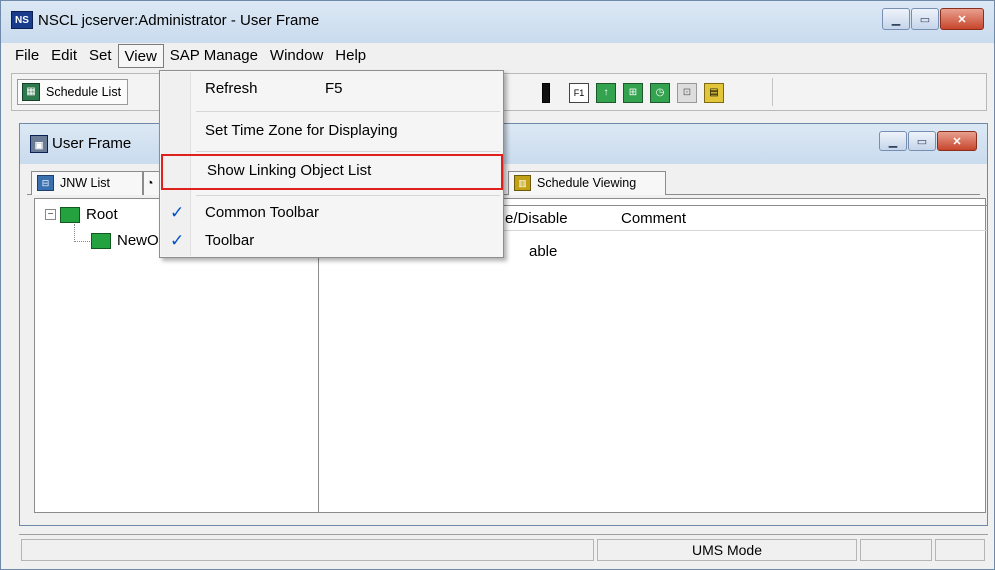 The height and width of the screenshot is (570, 995). Describe the element at coordinates (896, 19) in the screenshot. I see `minimize-button: ▁` at that location.